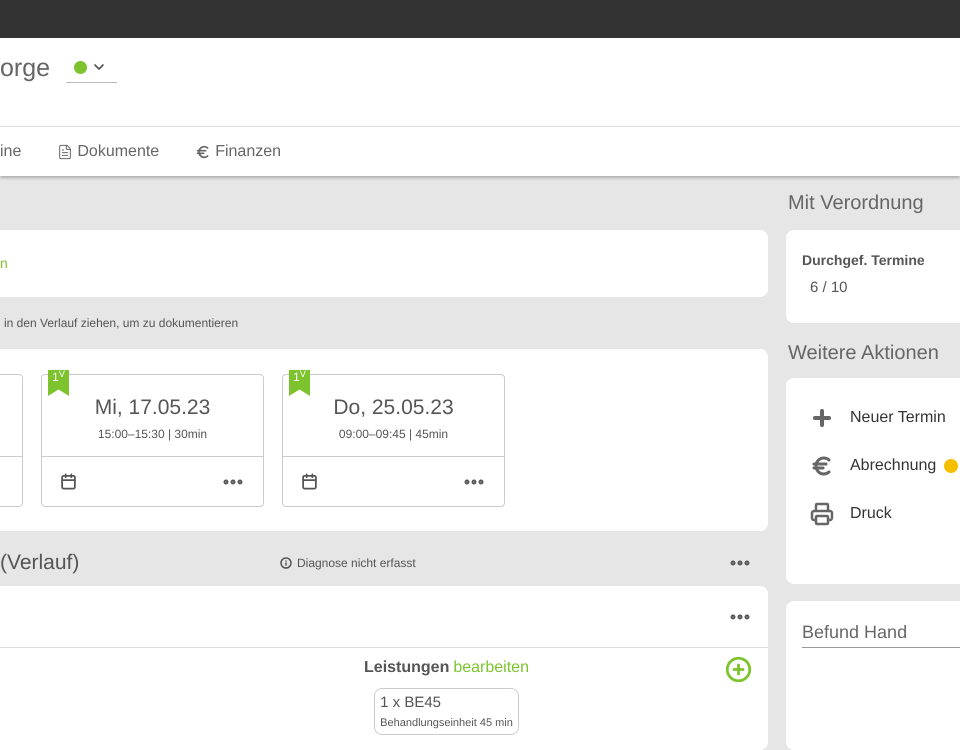 Image resolution: width=960 pixels, height=750 pixels. Describe the element at coordinates (446, 711) in the screenshot. I see `service-chip: 1 x BE45 Behandlungseinheit 45 min` at that location.